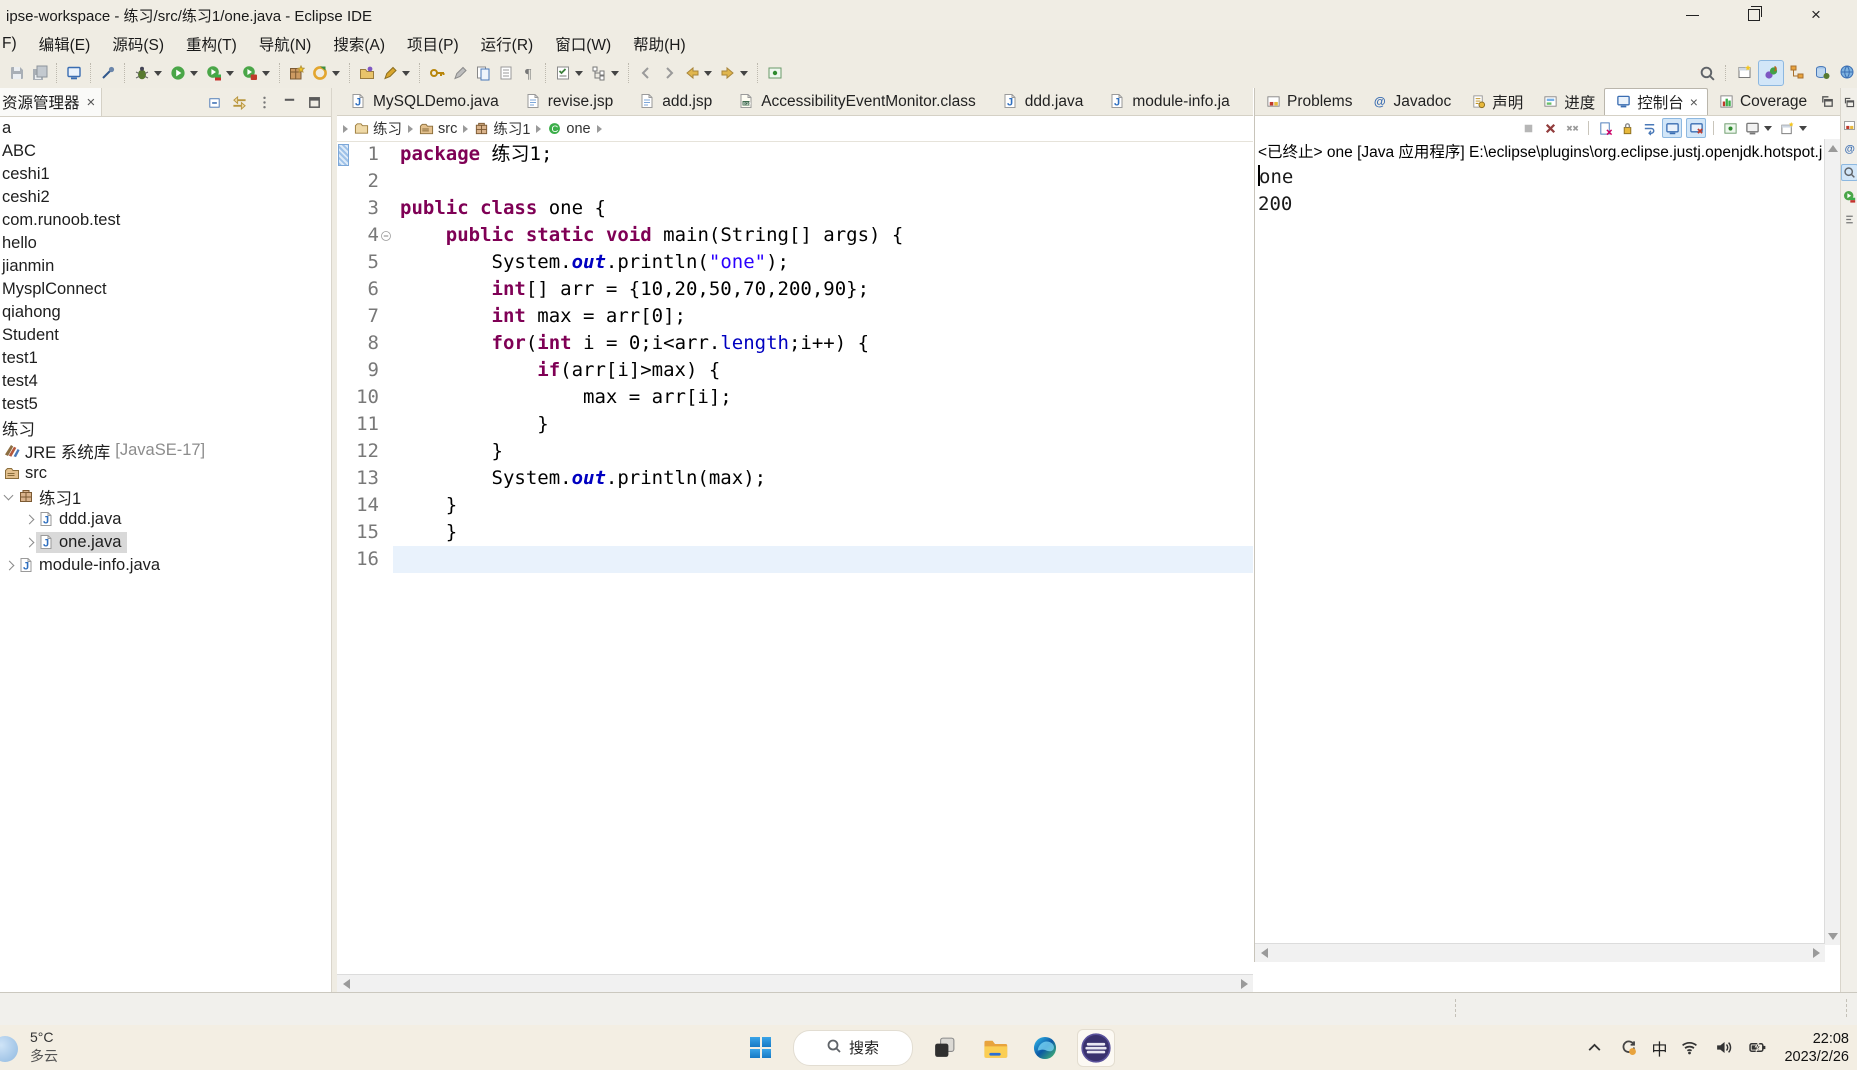 The width and height of the screenshot is (1857, 1070). I want to click on editor-tab-moduleinfoja: Jmodule-info.ja, so click(1169, 101).